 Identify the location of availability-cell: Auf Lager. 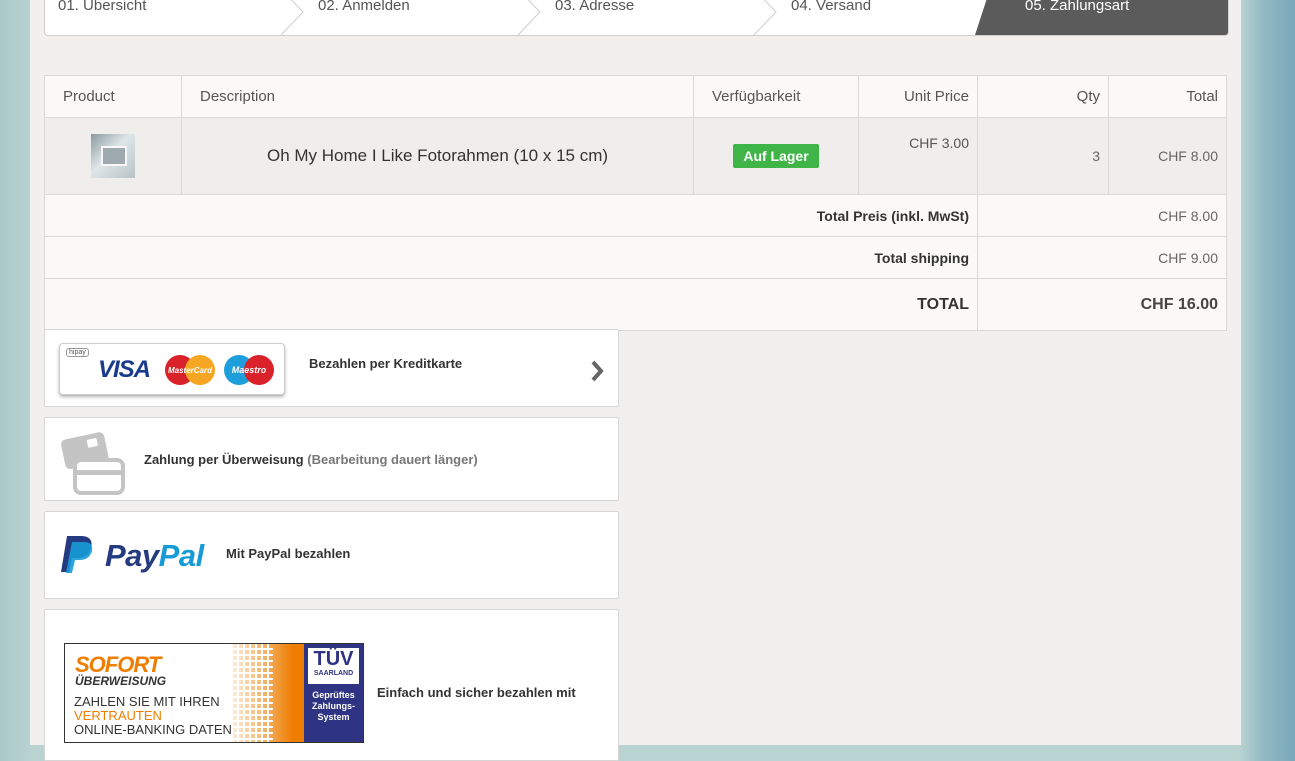
(776, 156).